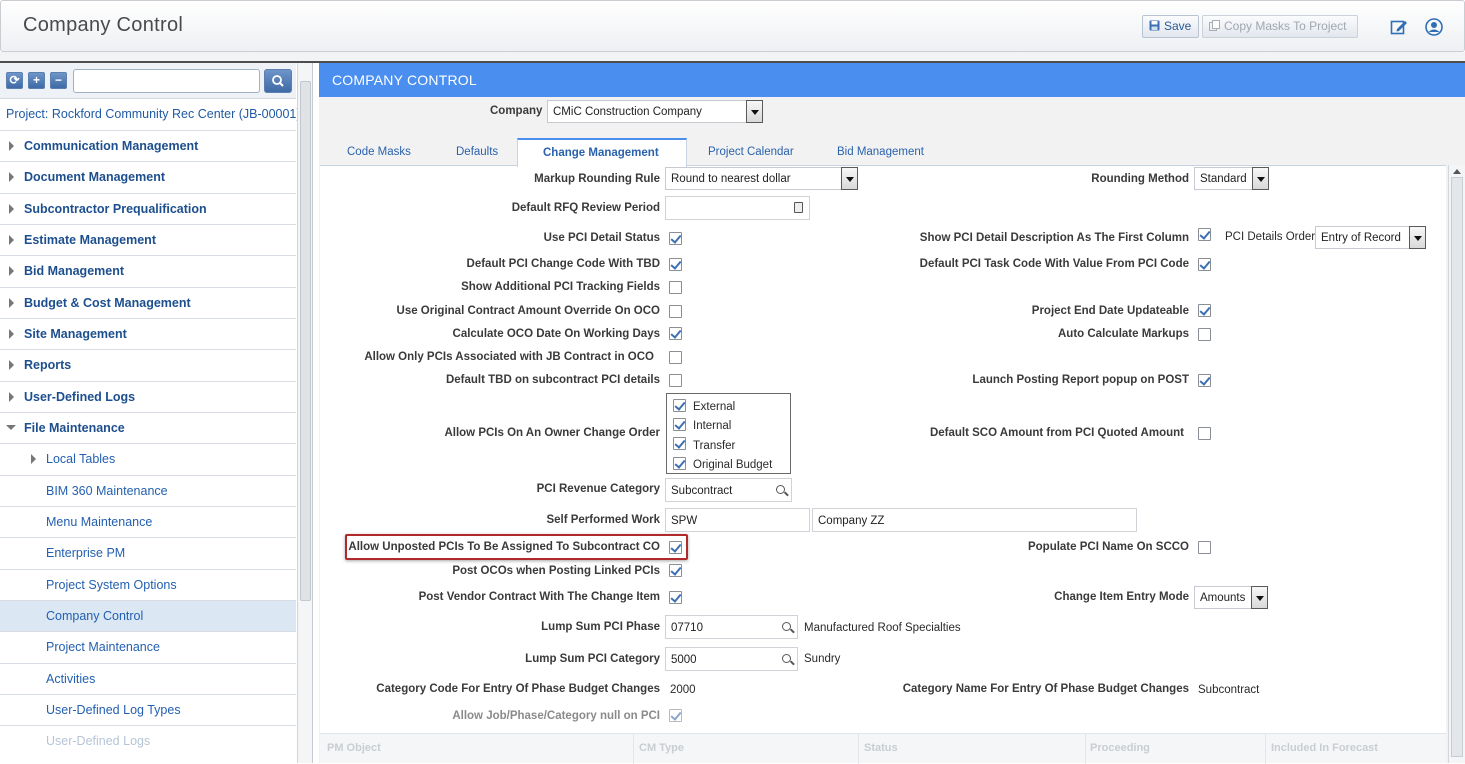  What do you see at coordinates (675, 238) in the screenshot?
I see `use-pci-detail-status-checkbox` at bounding box center [675, 238].